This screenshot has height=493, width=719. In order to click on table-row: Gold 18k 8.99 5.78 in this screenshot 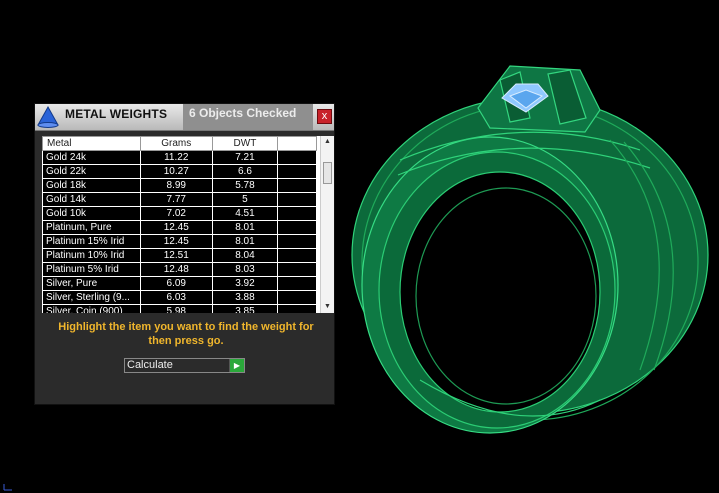, I will do `click(179, 185)`.